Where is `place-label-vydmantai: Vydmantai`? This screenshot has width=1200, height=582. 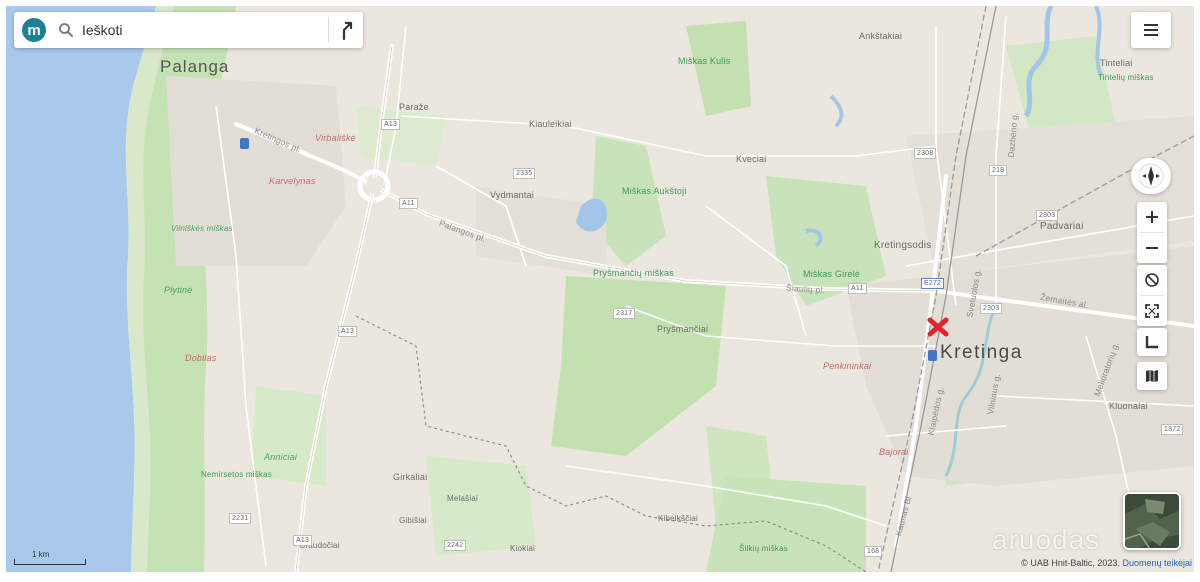 place-label-vydmantai: Vydmantai is located at coordinates (512, 195).